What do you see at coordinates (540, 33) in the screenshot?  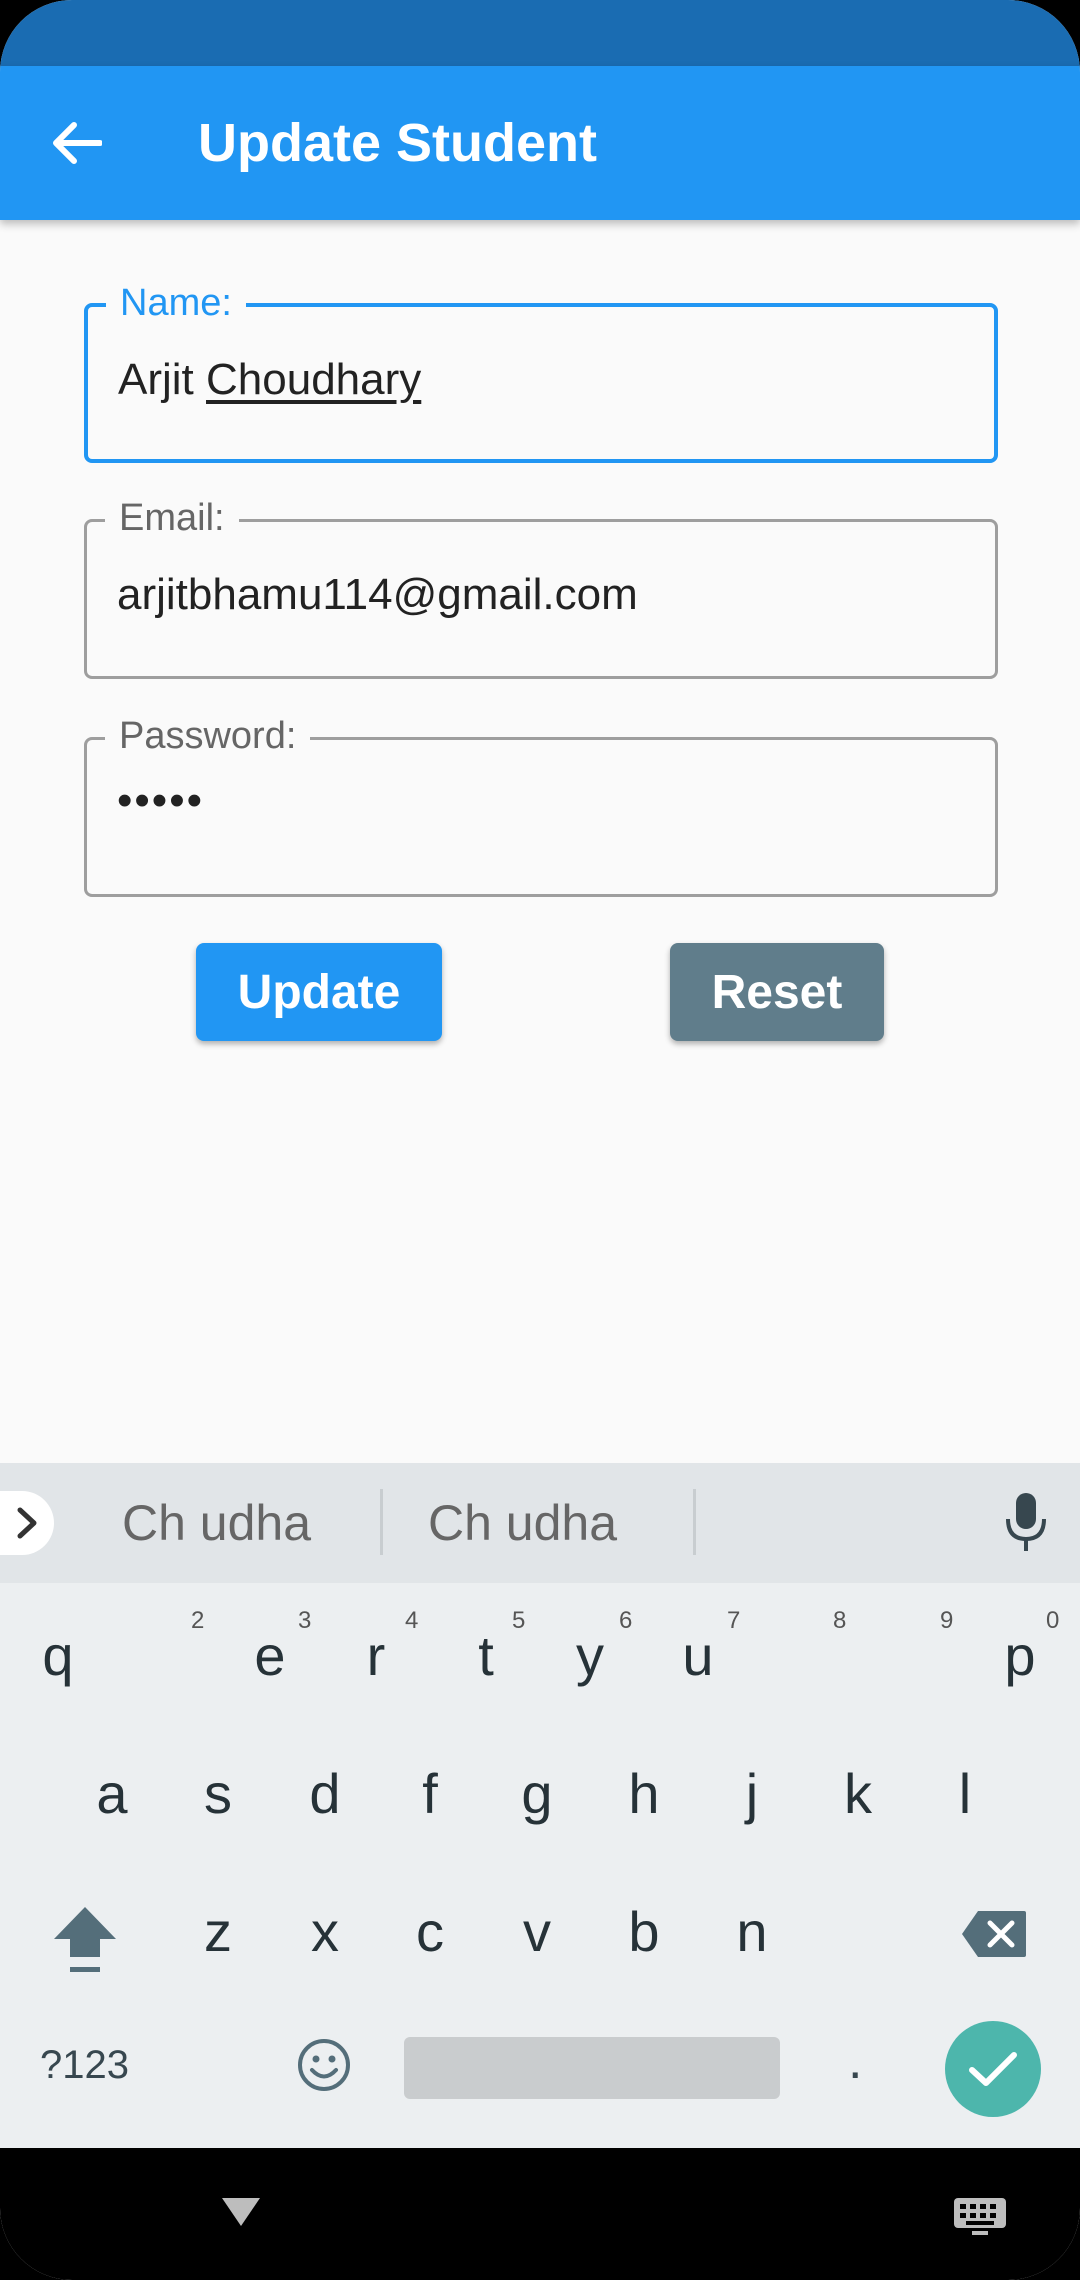 I see `status-bar` at bounding box center [540, 33].